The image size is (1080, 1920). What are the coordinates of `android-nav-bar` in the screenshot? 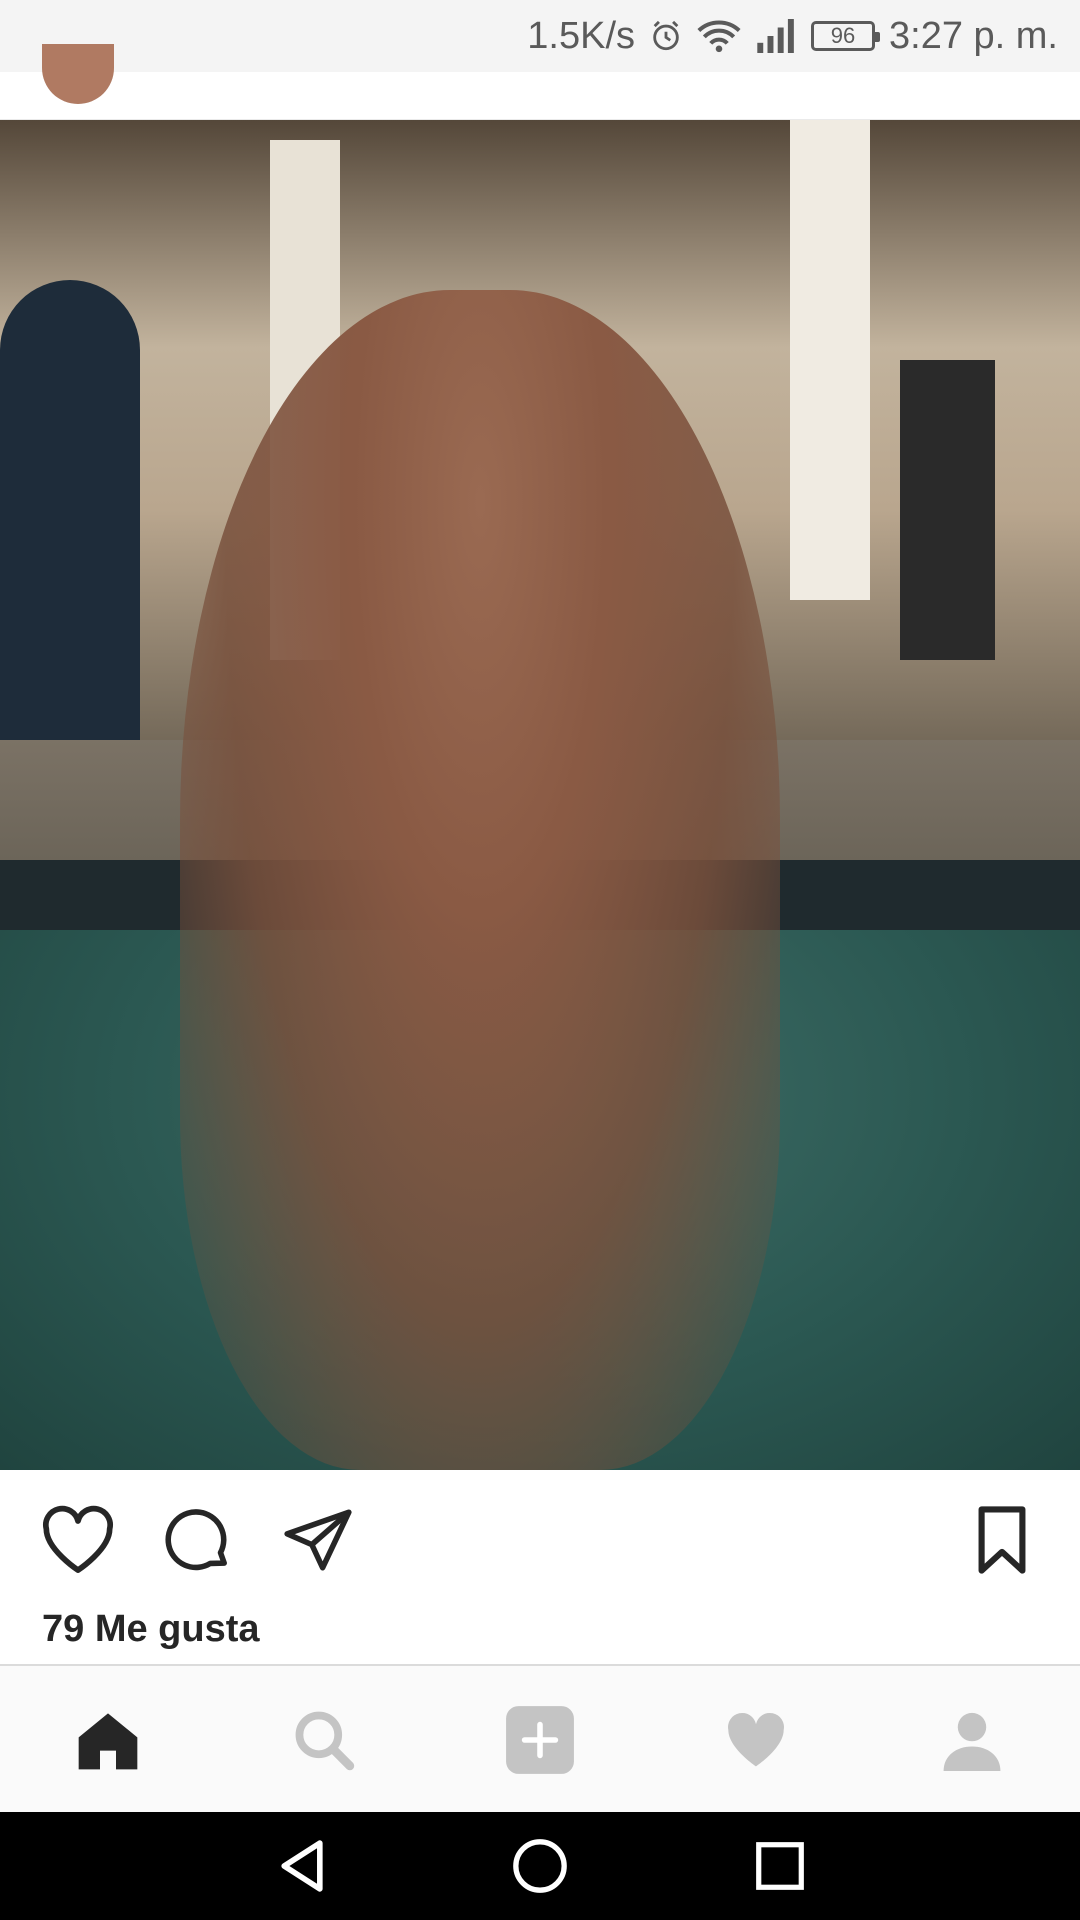 It's located at (540, 1866).